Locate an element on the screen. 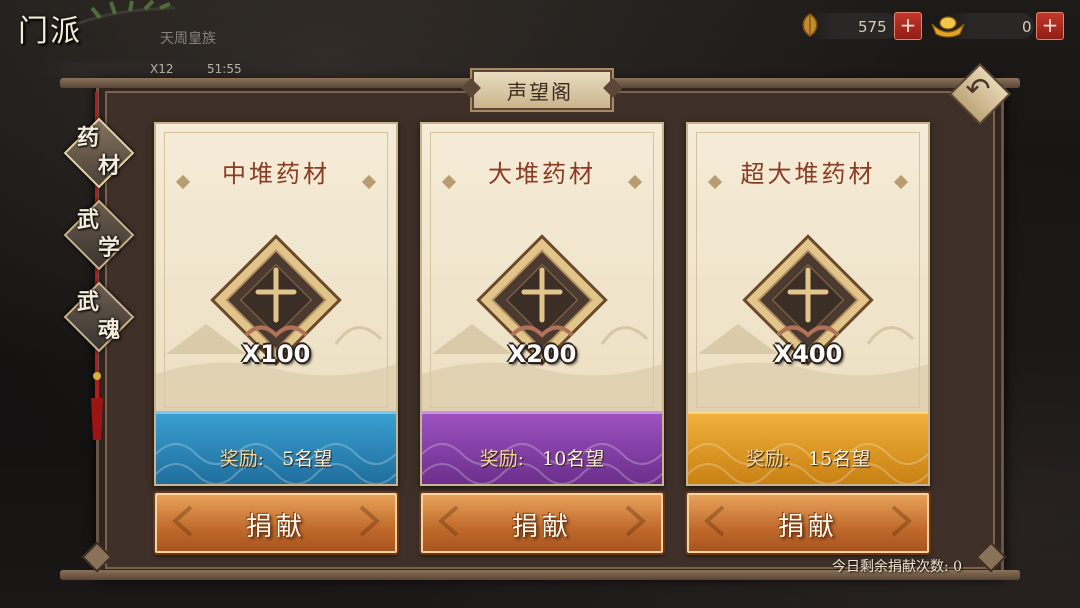  donation-card-medium: 中堆药材 X100 奖励: 5名望 is located at coordinates (276, 304).